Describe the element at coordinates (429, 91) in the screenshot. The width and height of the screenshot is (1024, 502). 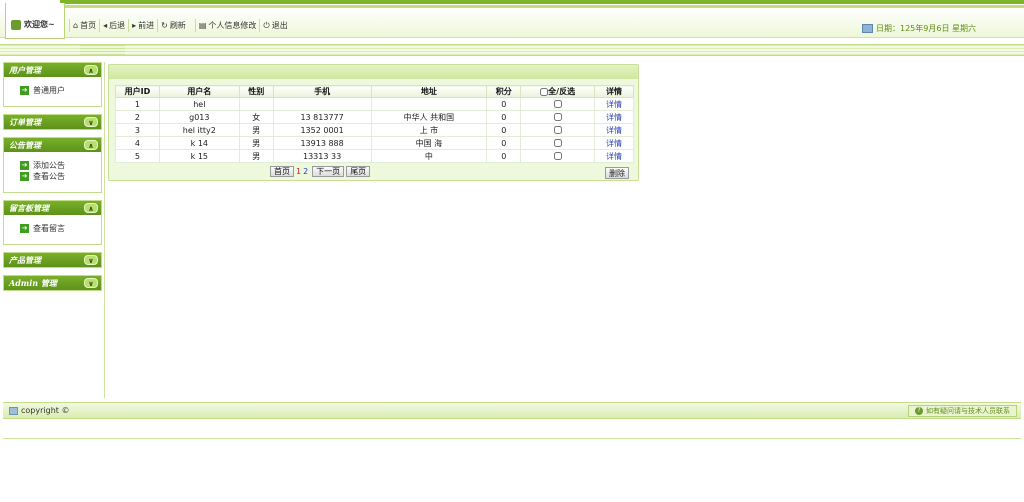
I see `column-header: 地址` at that location.